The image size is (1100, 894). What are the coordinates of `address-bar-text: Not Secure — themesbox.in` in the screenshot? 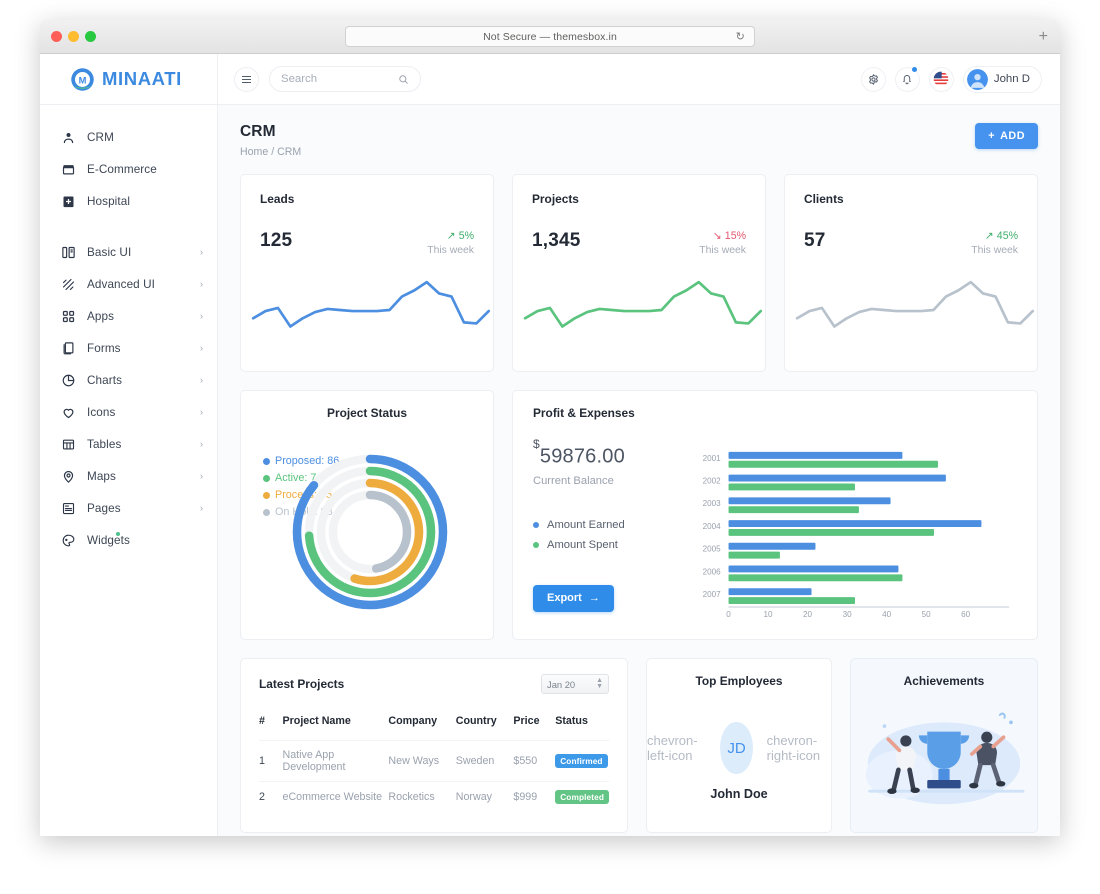 It's located at (550, 36).